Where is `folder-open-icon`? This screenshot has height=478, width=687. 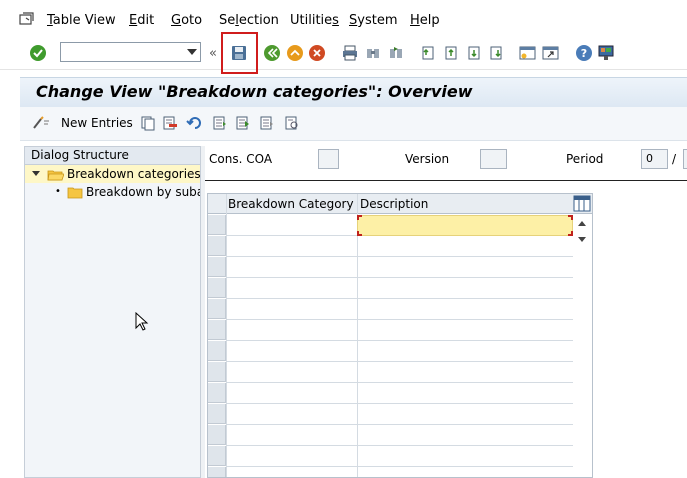
folder-open-icon is located at coordinates (56, 175).